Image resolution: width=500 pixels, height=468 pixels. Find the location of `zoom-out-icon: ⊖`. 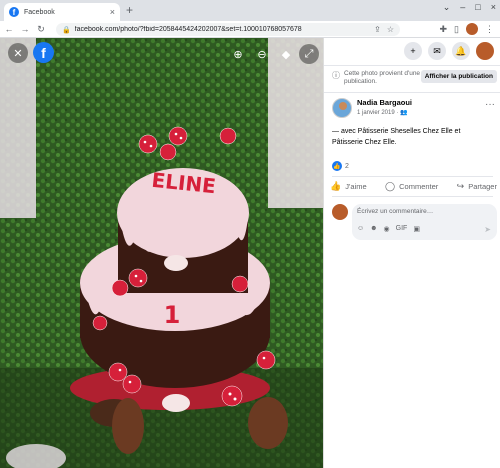

zoom-out-icon: ⊖ is located at coordinates (262, 54).